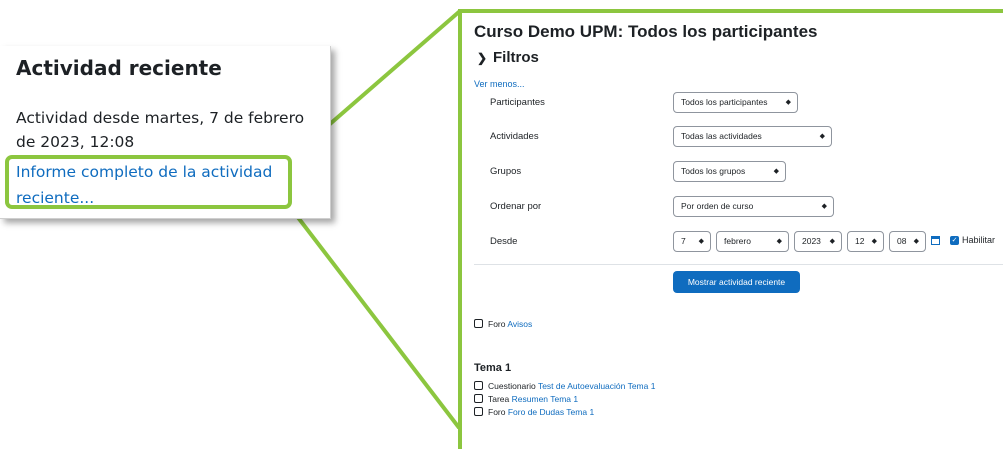 This screenshot has width=1003, height=449. Describe the element at coordinates (478, 385) in the screenshot. I see `quiz-icon` at that location.